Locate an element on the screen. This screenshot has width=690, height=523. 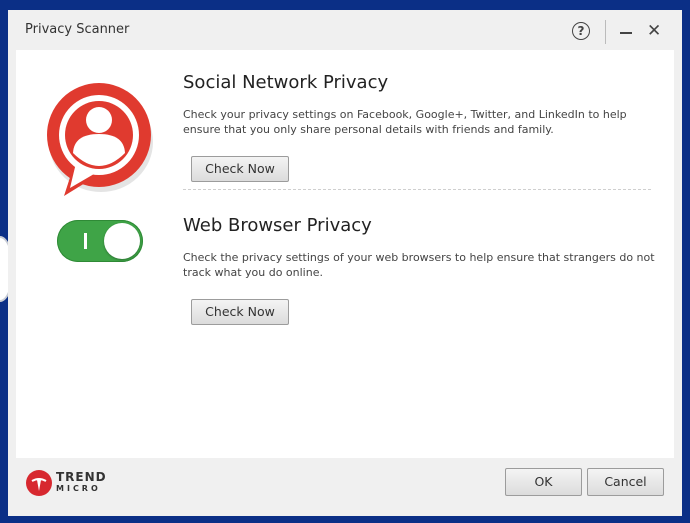
logo-line-1: TREND is located at coordinates (81, 477).